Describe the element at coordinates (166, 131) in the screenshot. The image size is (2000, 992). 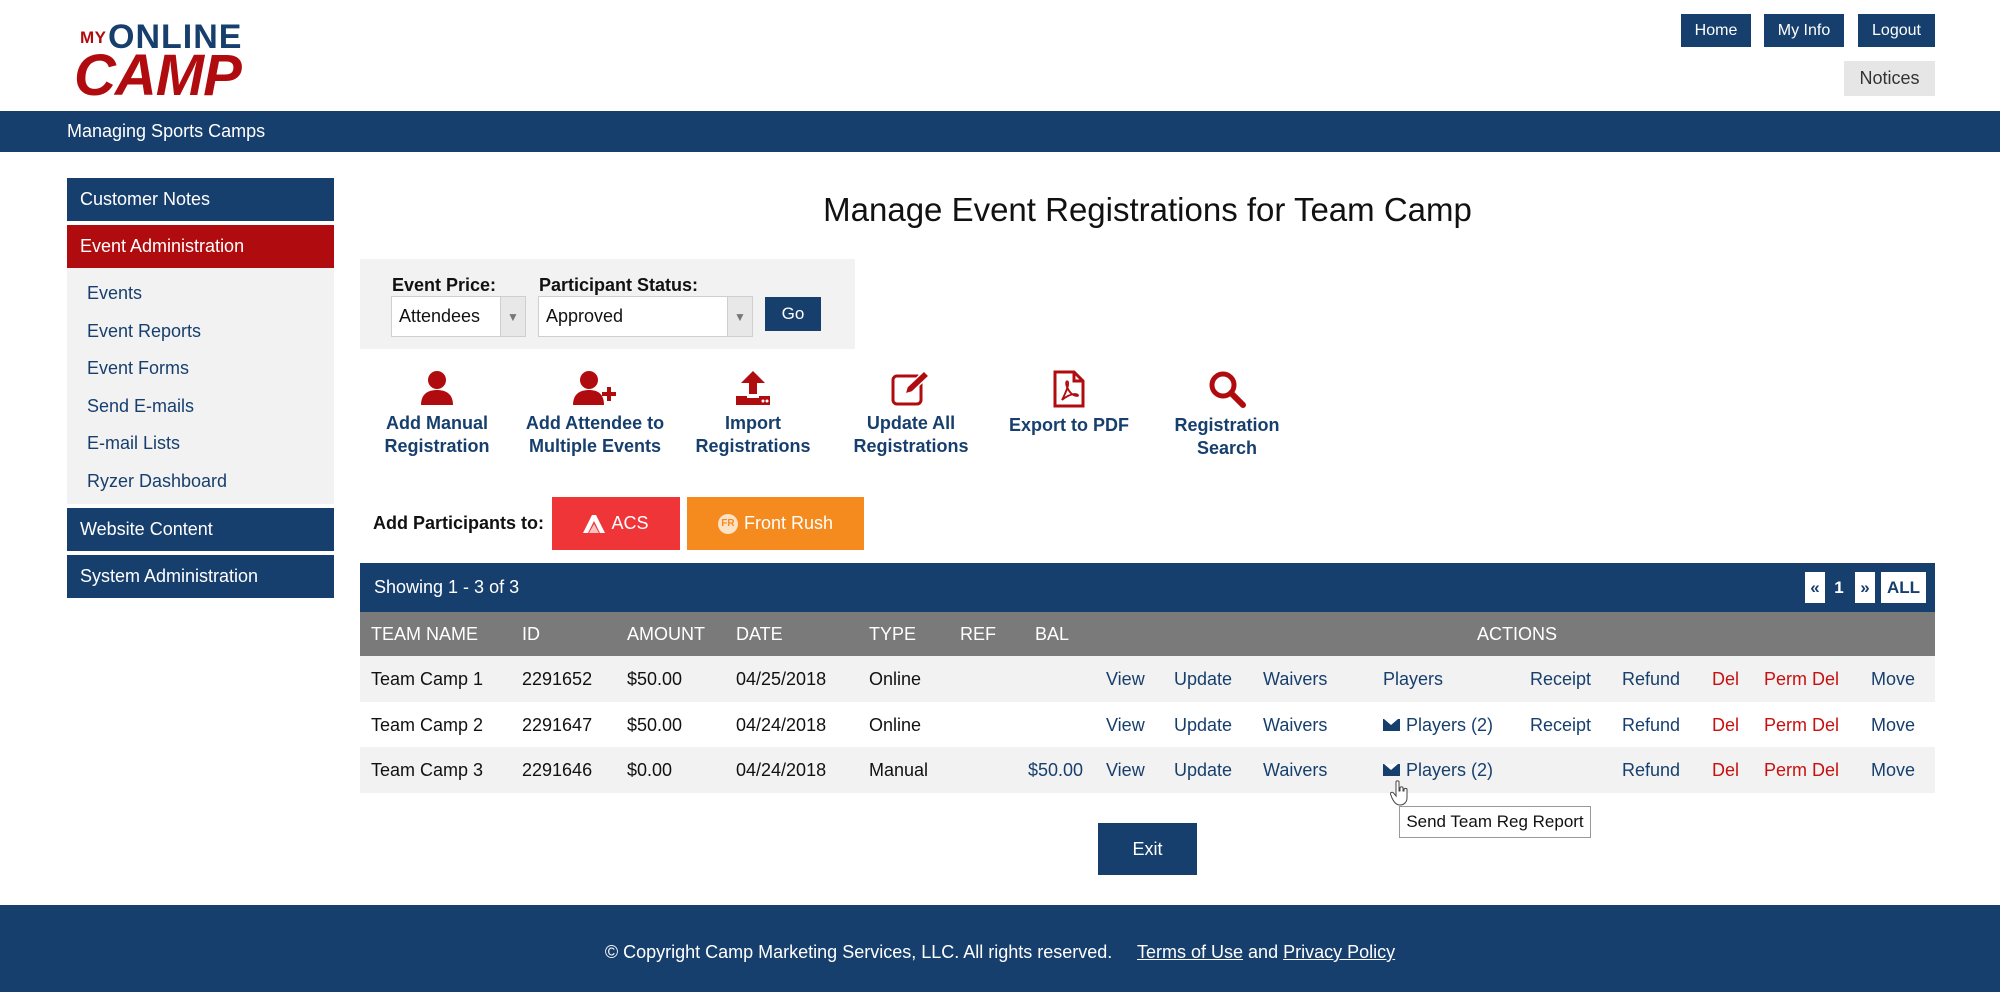
I see `banner-title: Managing Sports Camps` at that location.